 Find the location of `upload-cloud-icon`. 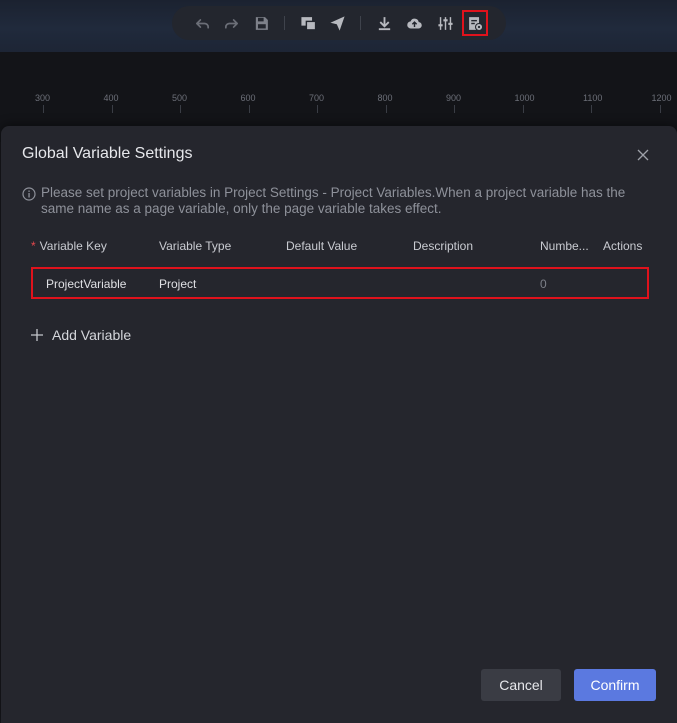

upload-cloud-icon is located at coordinates (414, 23).